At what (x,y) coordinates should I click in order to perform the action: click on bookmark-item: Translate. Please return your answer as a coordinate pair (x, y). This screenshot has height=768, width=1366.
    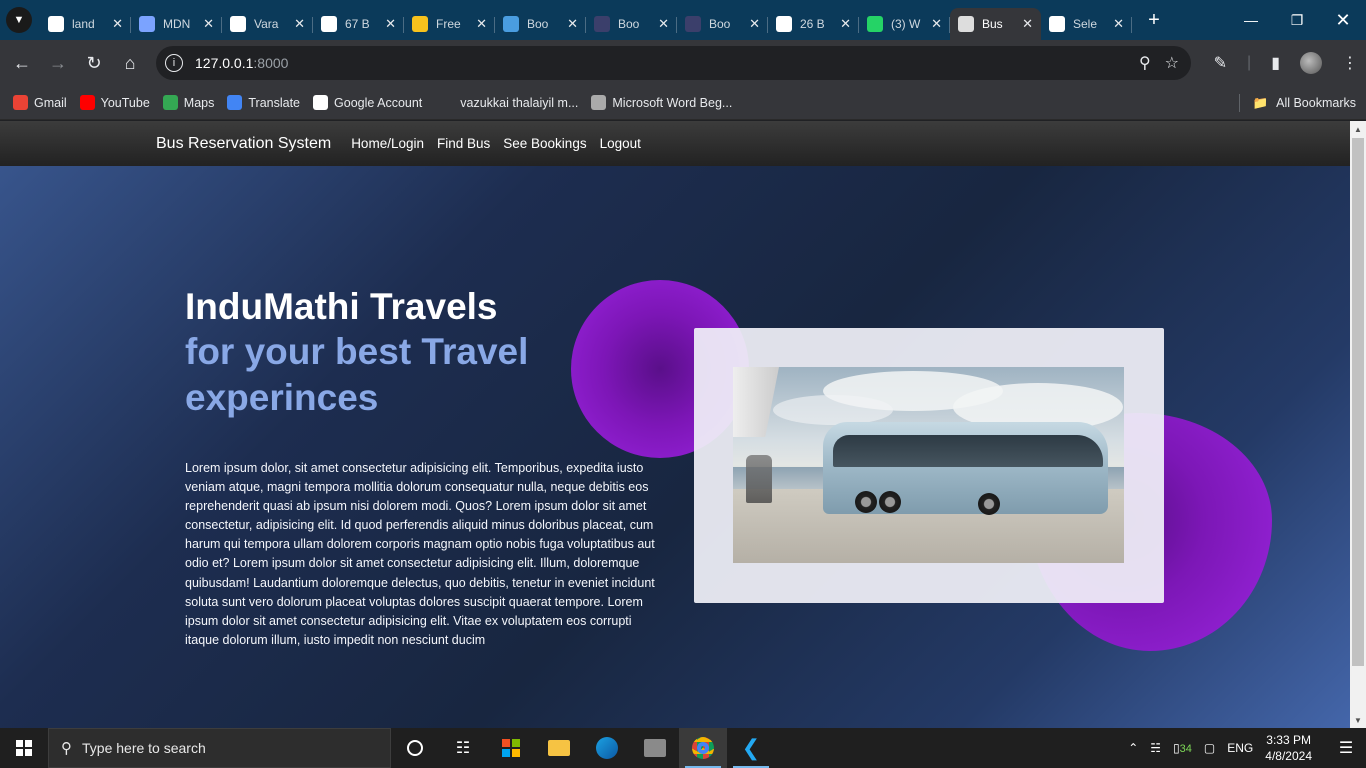
    Looking at the image, I should click on (263, 102).